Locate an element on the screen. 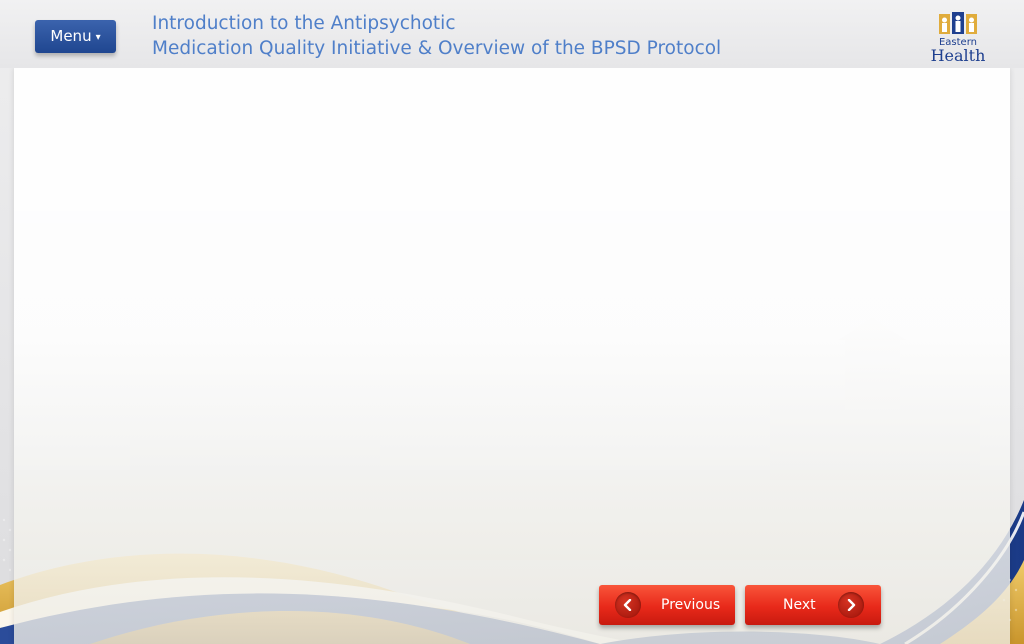 This screenshot has width=1024, height=644. chevron-down-icon: ▾ is located at coordinates (98, 37).